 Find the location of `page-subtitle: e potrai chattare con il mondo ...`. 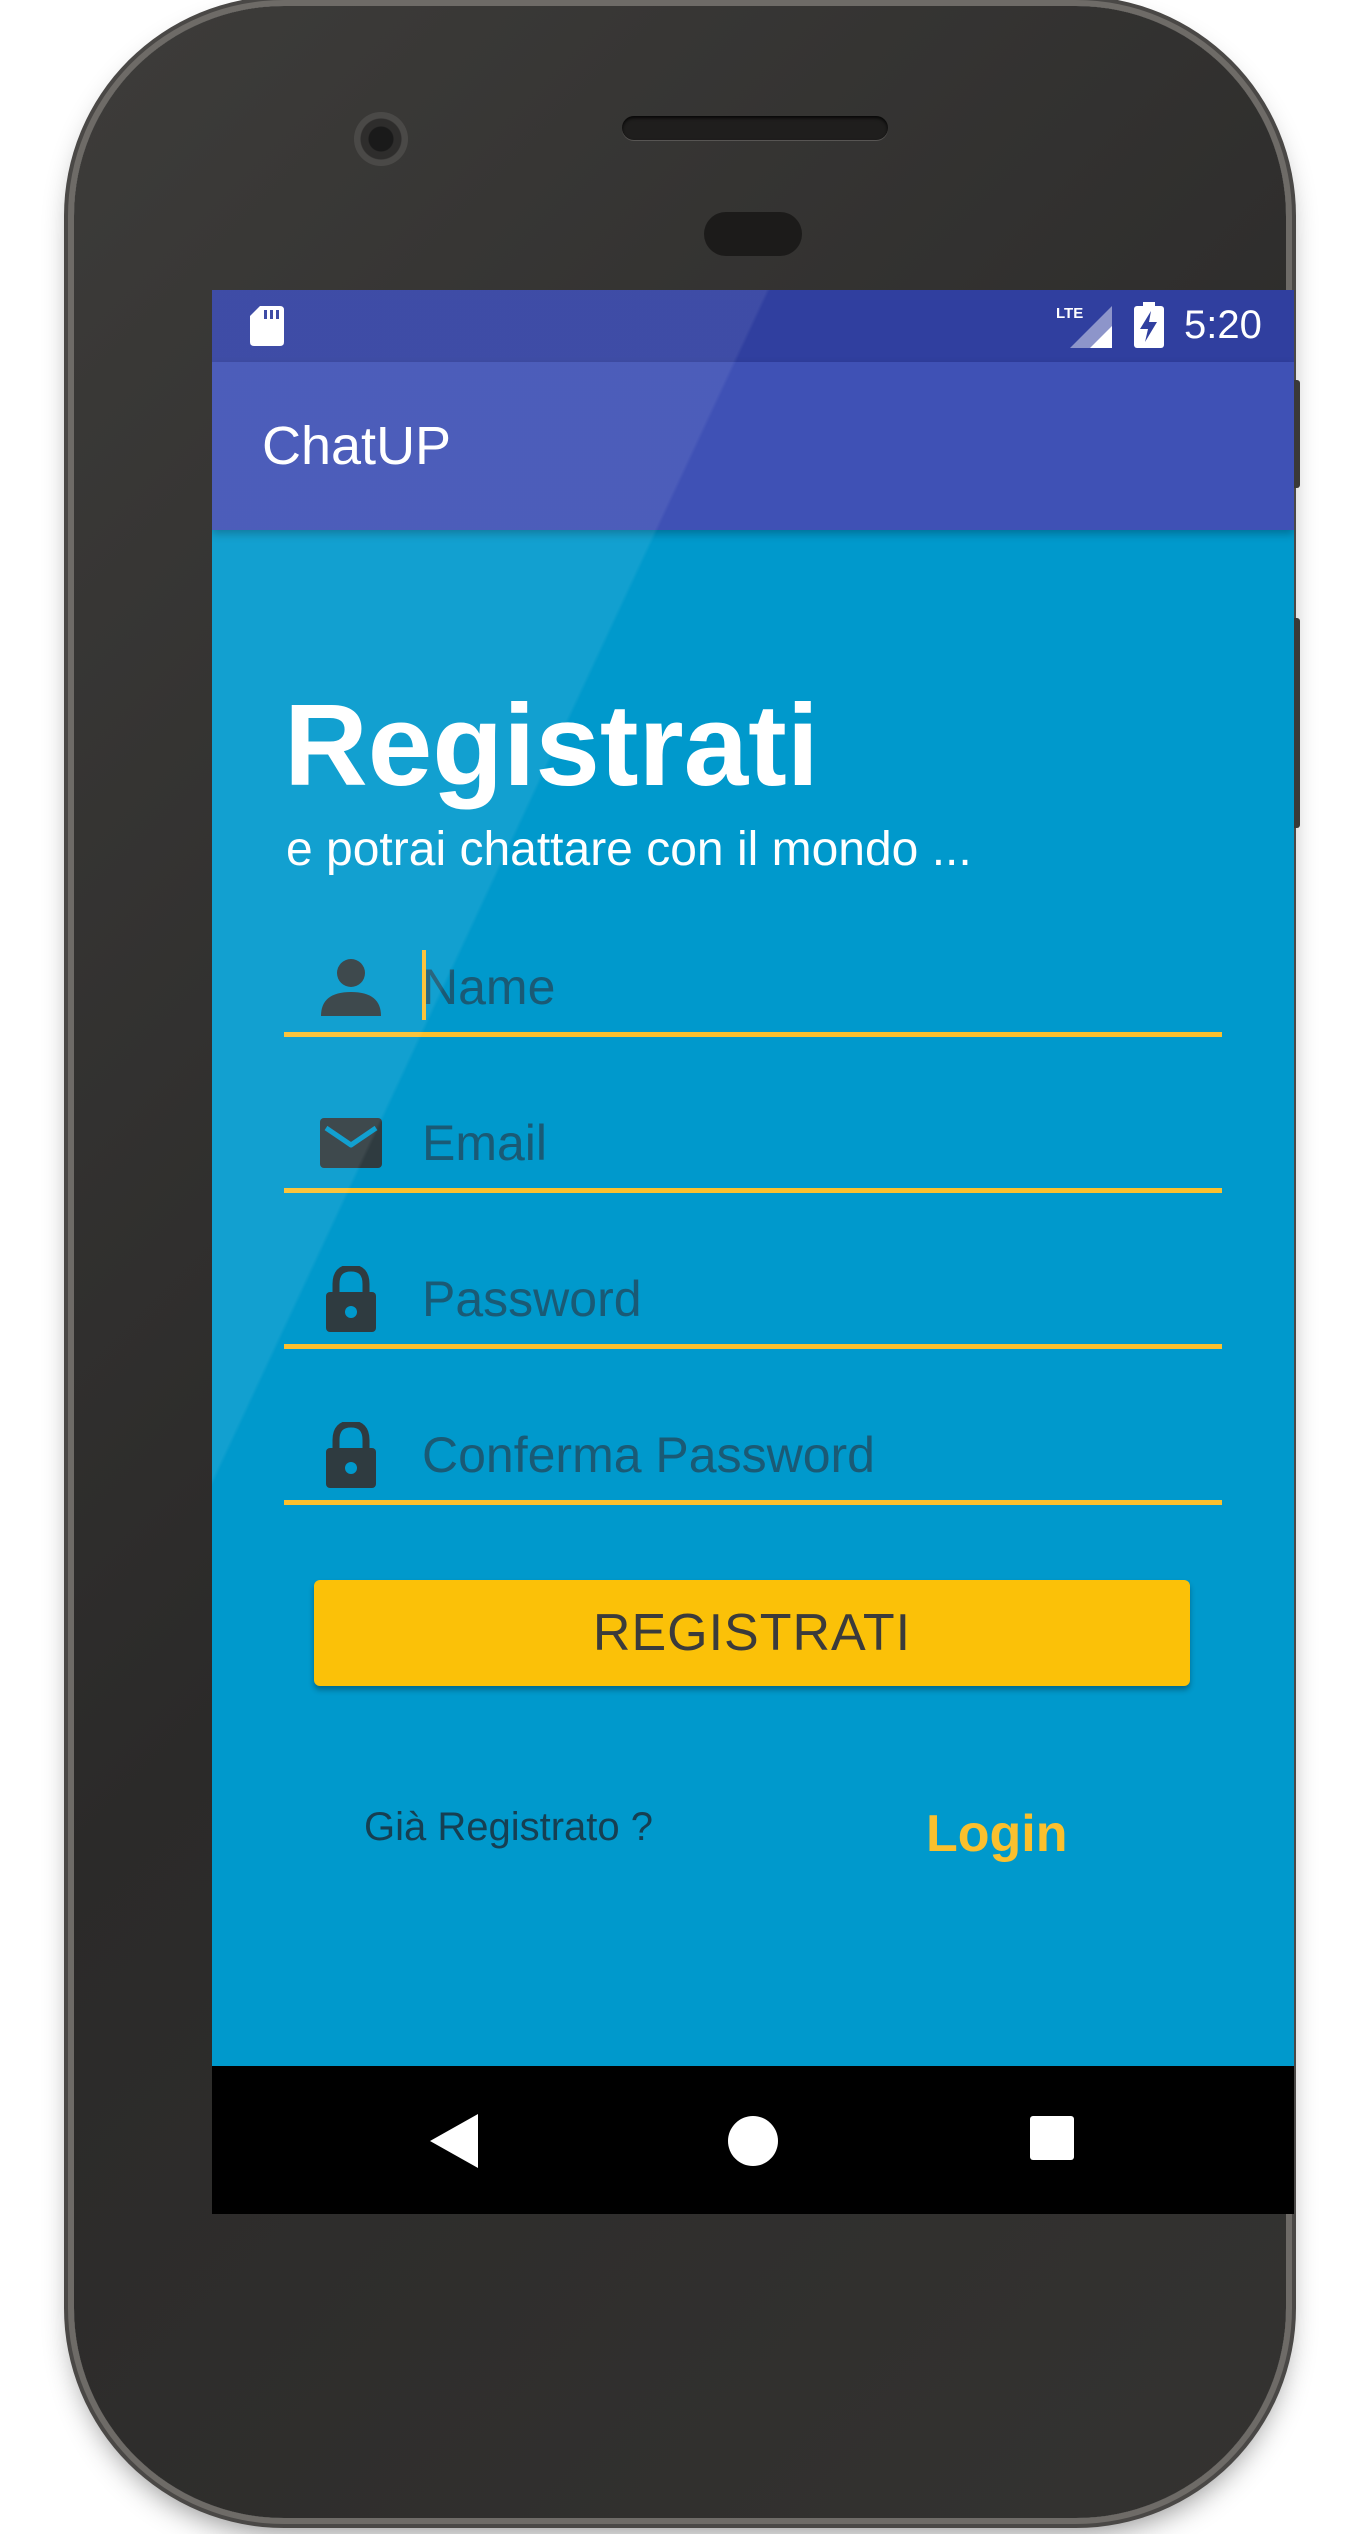

page-subtitle: e potrai chattare con il mondo ... is located at coordinates (629, 849).